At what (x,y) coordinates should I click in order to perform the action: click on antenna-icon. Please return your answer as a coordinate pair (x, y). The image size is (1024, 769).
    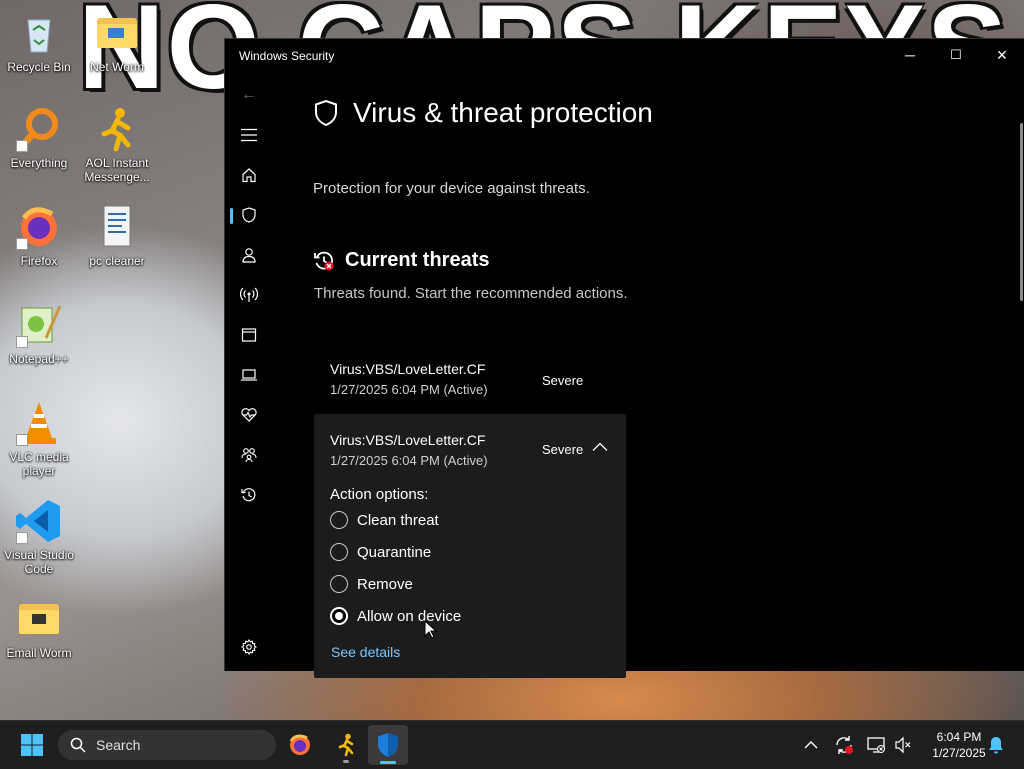
    Looking at the image, I should click on (249, 294).